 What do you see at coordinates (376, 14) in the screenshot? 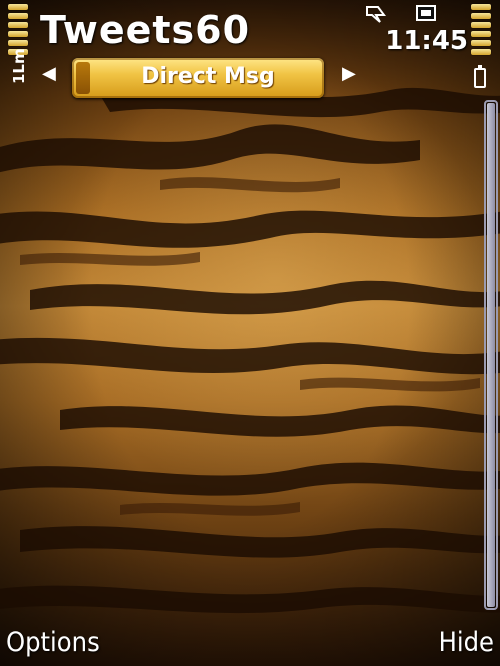
I see `notification-icon` at bounding box center [376, 14].